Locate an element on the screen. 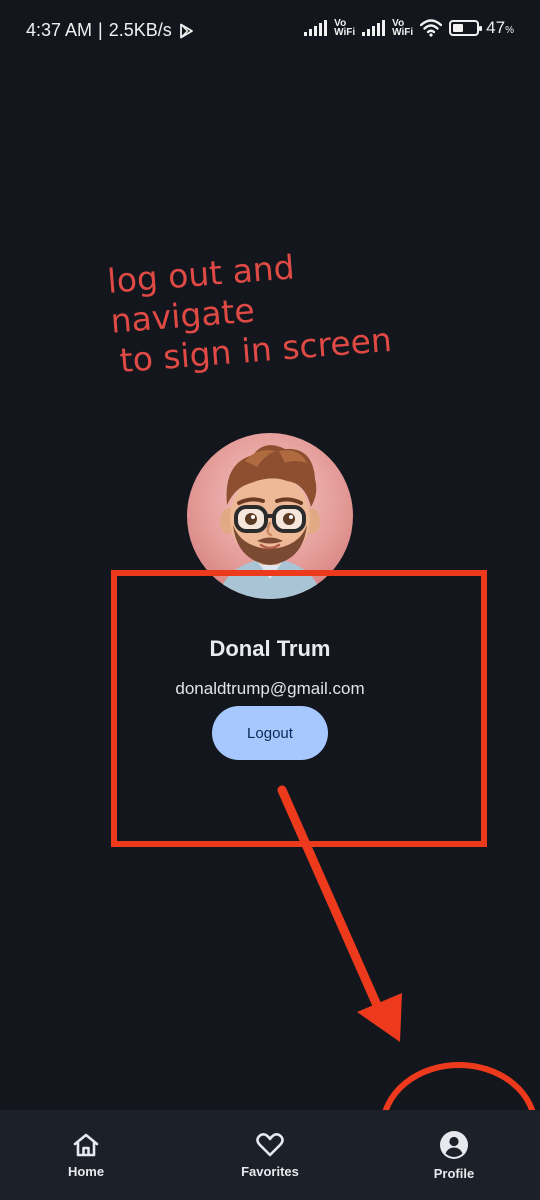 The image size is (540, 1200). network-speed: 2.5KB/s is located at coordinates (140, 30).